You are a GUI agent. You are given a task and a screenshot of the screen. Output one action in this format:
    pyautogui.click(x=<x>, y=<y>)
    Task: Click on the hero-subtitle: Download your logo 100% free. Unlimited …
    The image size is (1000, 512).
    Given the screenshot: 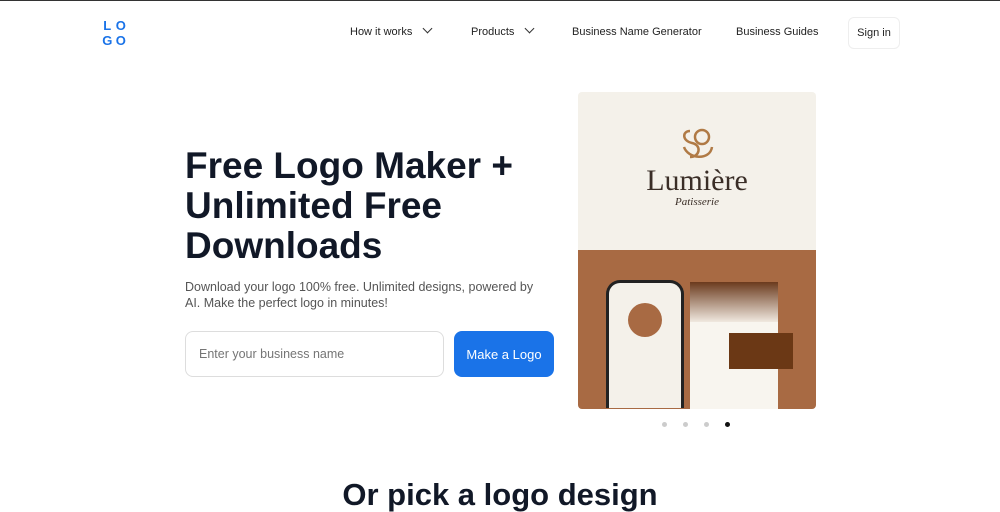 What is the action you would take?
    pyautogui.click(x=359, y=295)
    